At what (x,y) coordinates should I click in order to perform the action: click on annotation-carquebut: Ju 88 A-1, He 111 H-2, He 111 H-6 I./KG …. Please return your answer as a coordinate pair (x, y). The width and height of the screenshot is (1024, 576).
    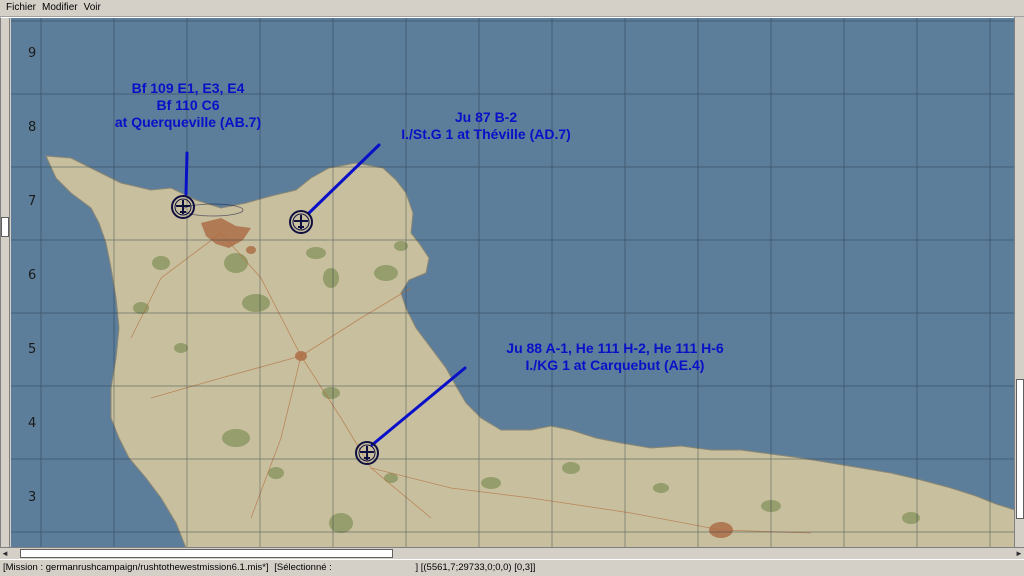
    Looking at the image, I should click on (615, 356).